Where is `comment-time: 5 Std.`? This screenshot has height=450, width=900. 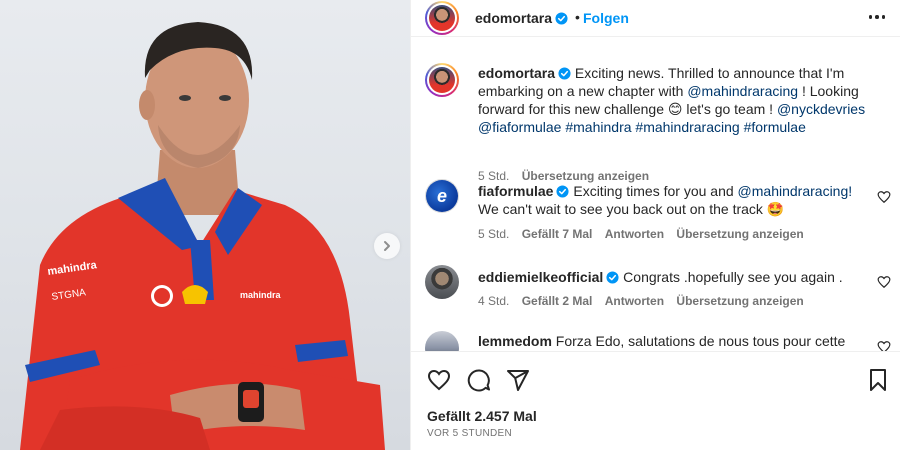
comment-time: 5 Std. is located at coordinates (493, 234).